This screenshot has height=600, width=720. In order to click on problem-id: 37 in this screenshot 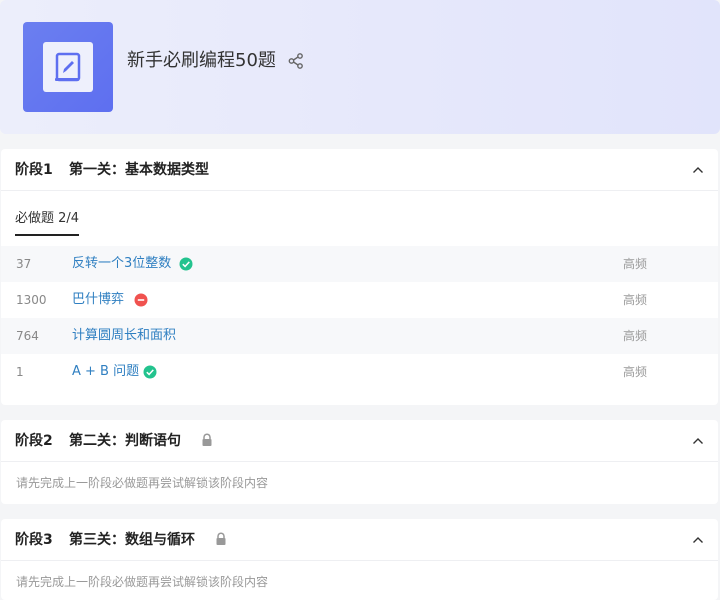, I will do `click(24, 264)`.